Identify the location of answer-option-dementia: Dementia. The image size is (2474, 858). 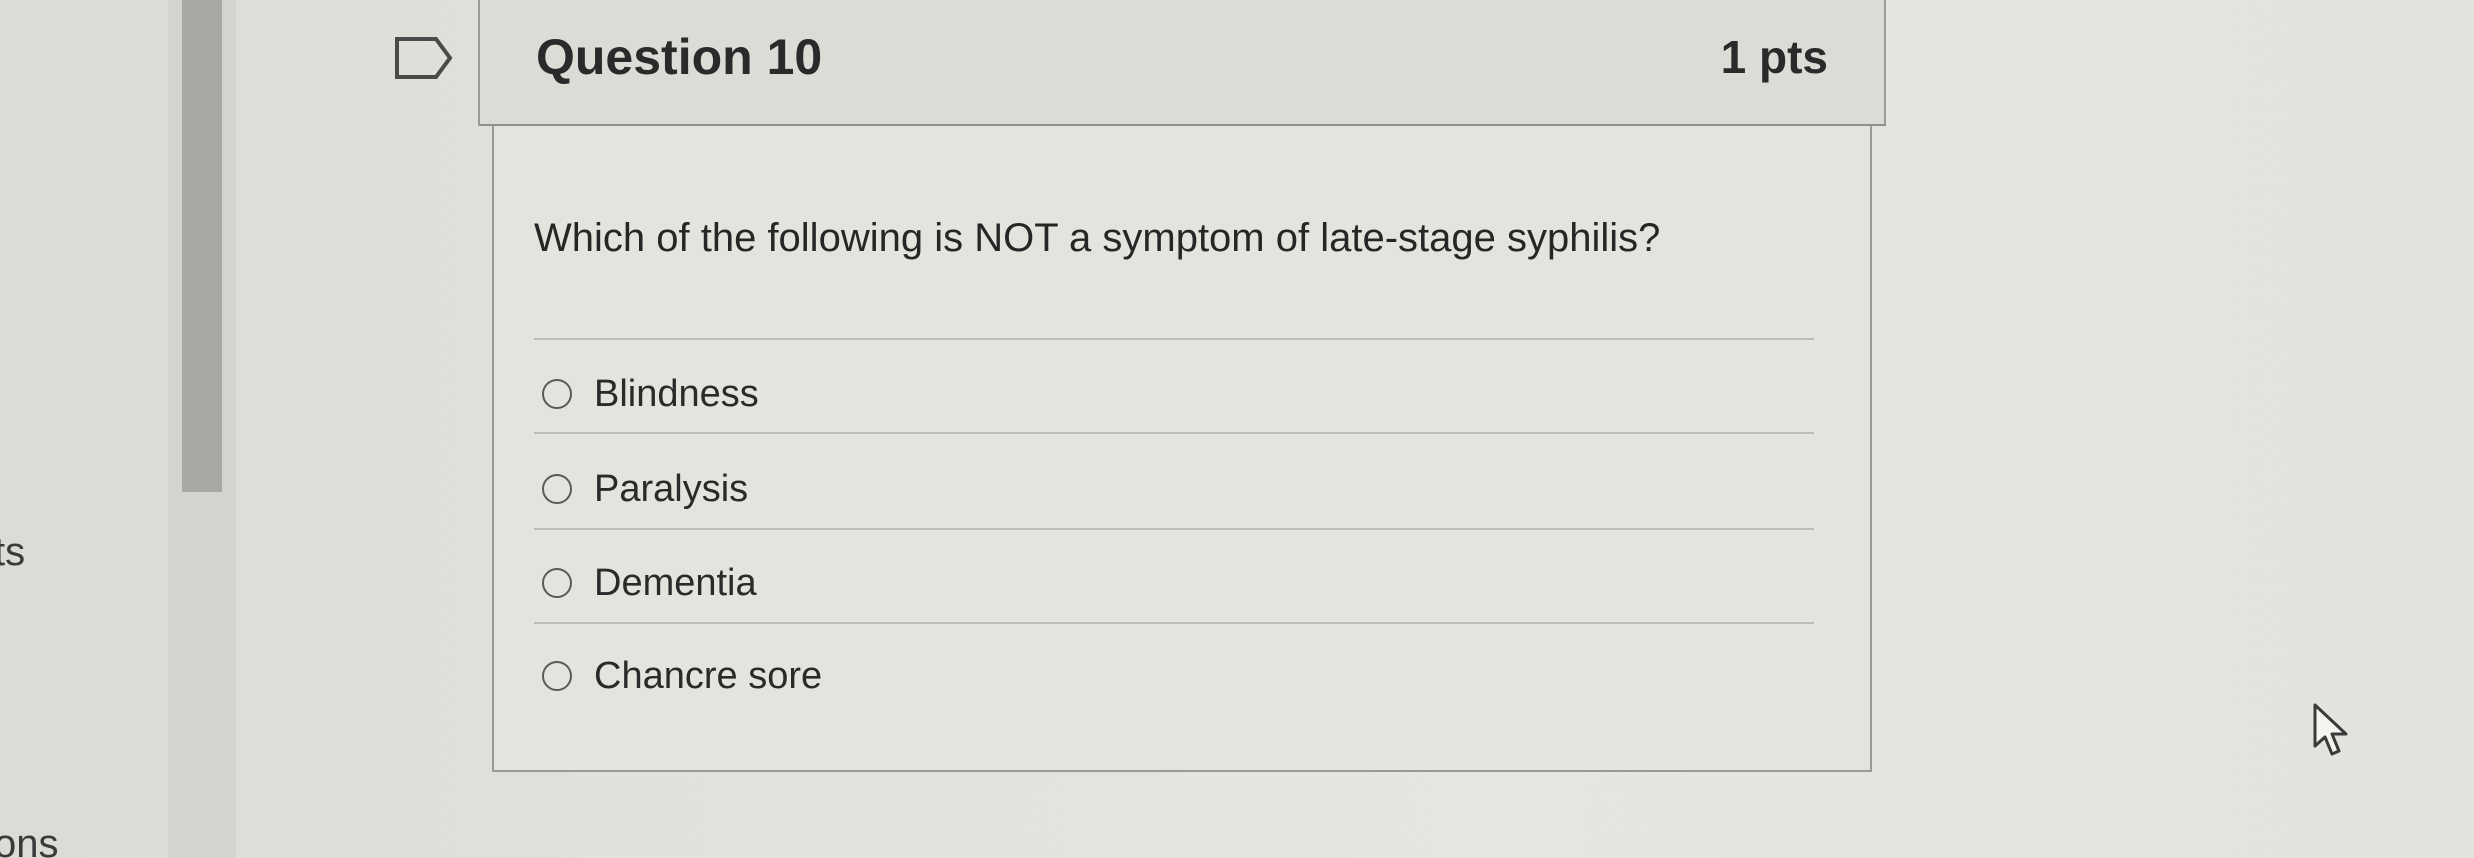
(1167, 583).